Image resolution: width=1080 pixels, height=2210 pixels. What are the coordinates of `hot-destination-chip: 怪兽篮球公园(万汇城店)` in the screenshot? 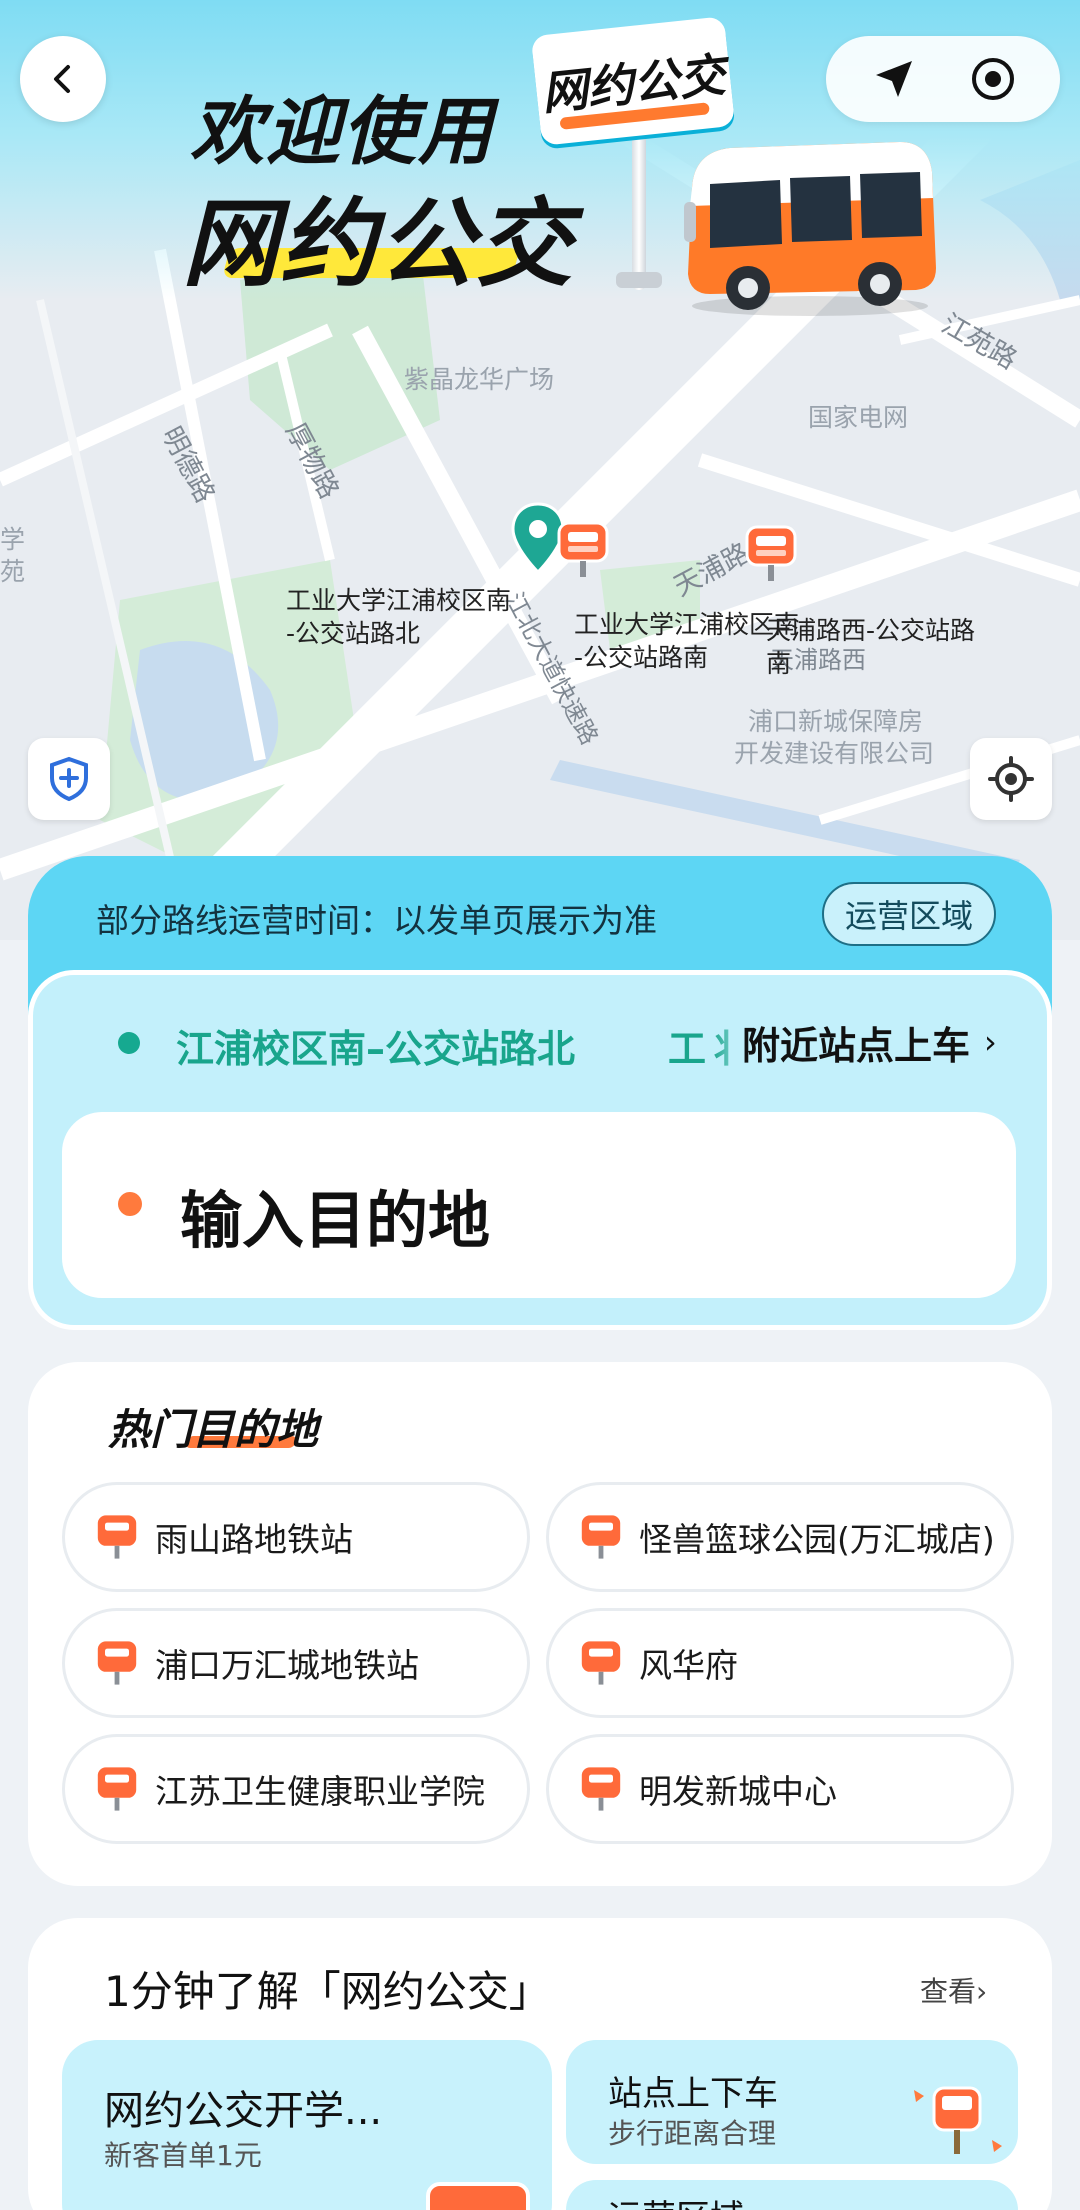 It's located at (780, 1537).